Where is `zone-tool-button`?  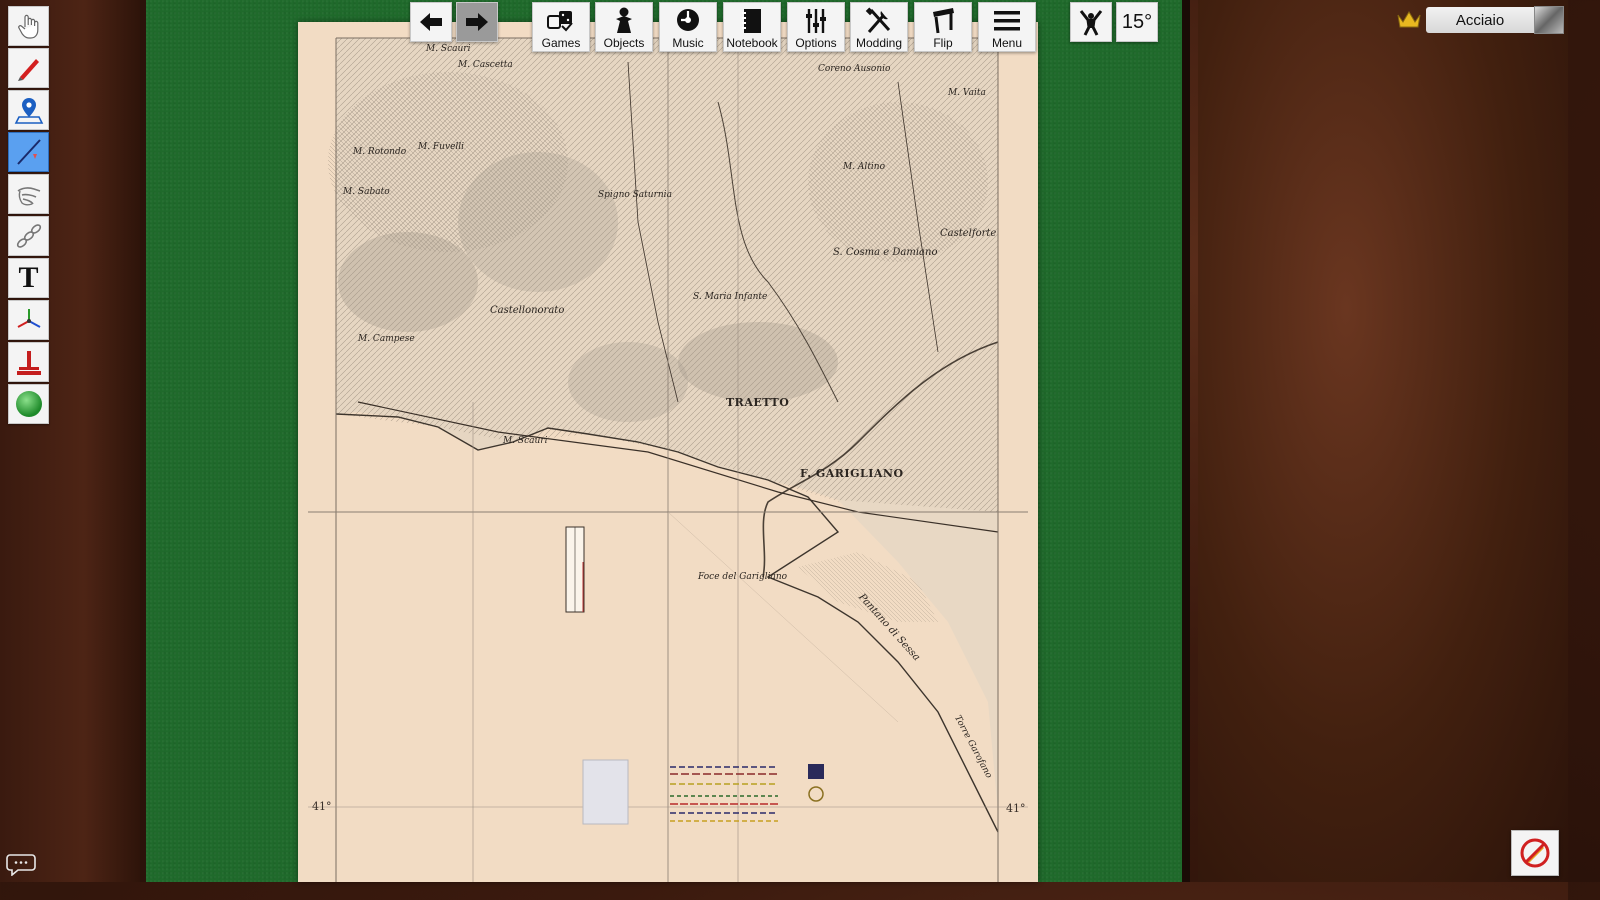
zone-tool-button is located at coordinates (28, 404).